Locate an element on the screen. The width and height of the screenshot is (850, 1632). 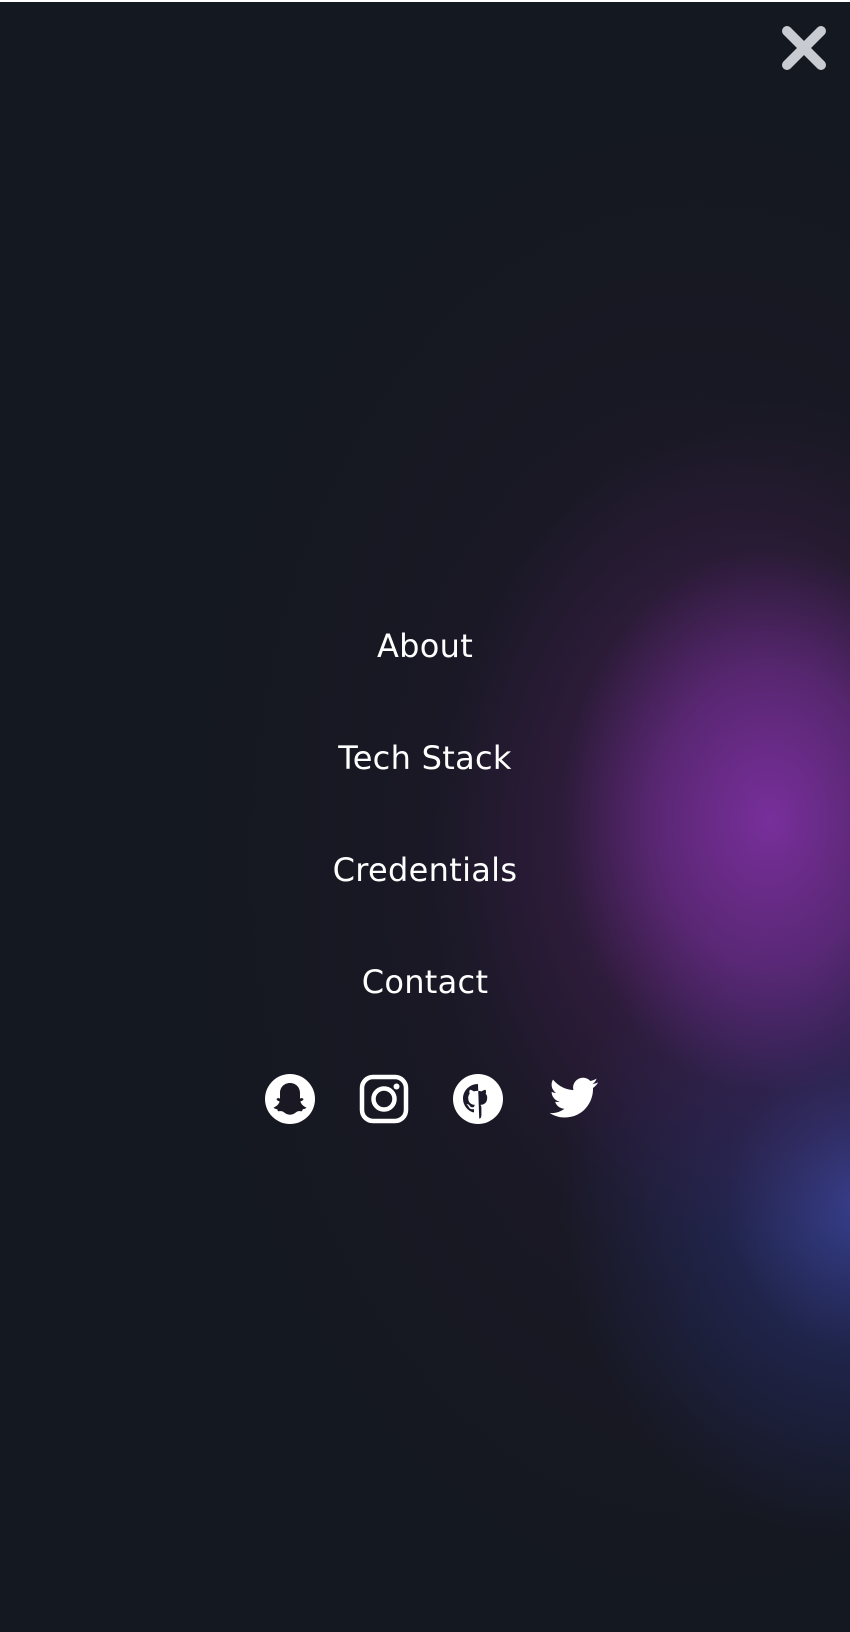
social-links is located at coordinates (425, 1099).